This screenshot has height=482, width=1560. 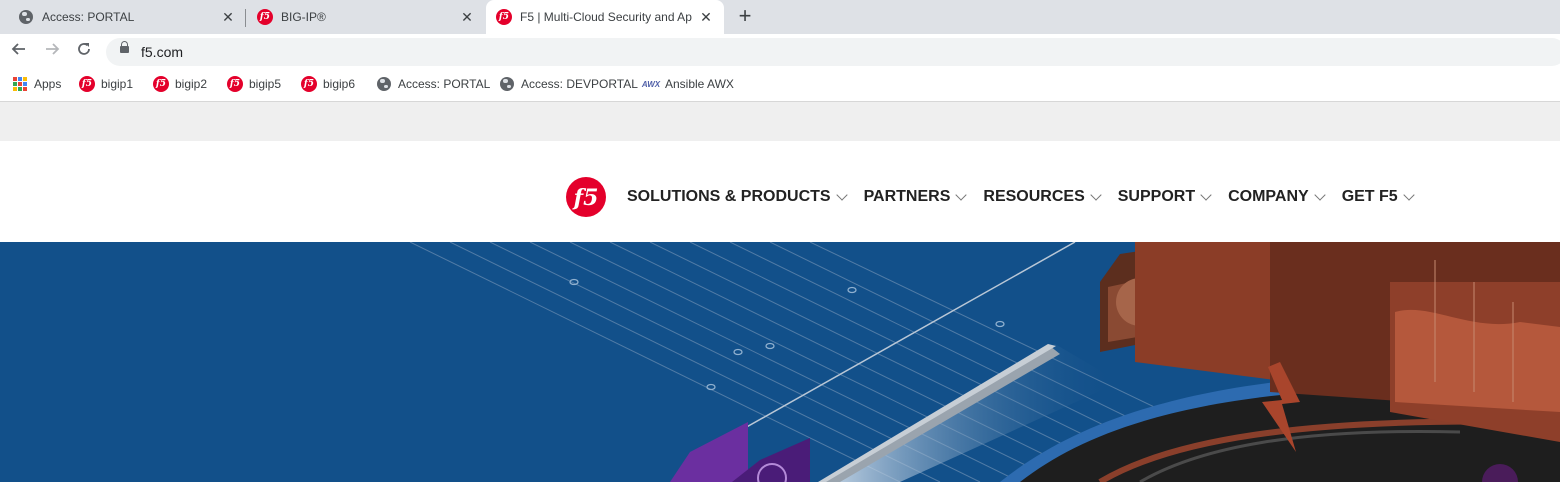 I want to click on url-text: f5.com, so click(x=162, y=52).